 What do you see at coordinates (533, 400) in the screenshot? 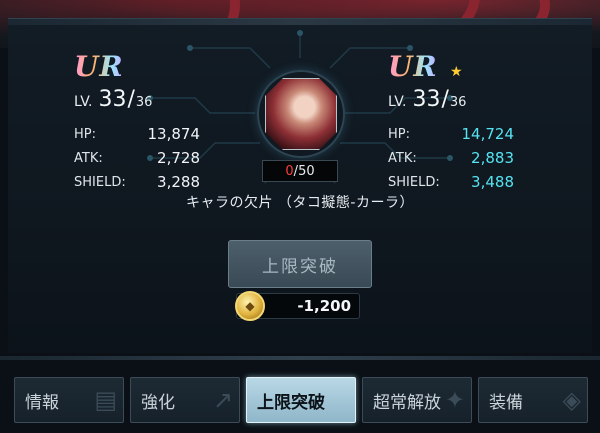
I see `tab-equipment: 装備 ◈` at bounding box center [533, 400].